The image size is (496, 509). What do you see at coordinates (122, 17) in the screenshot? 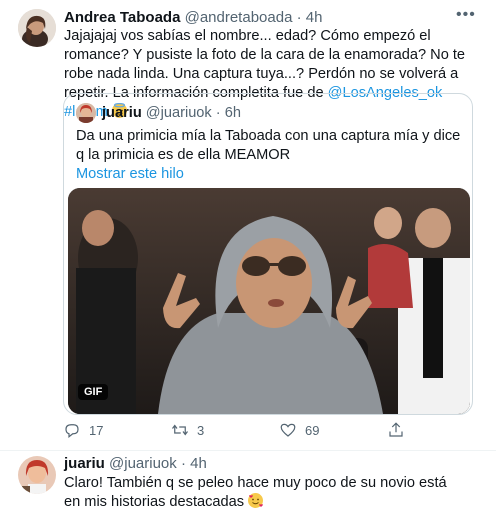
I see `display-name: Andrea Taboada` at bounding box center [122, 17].